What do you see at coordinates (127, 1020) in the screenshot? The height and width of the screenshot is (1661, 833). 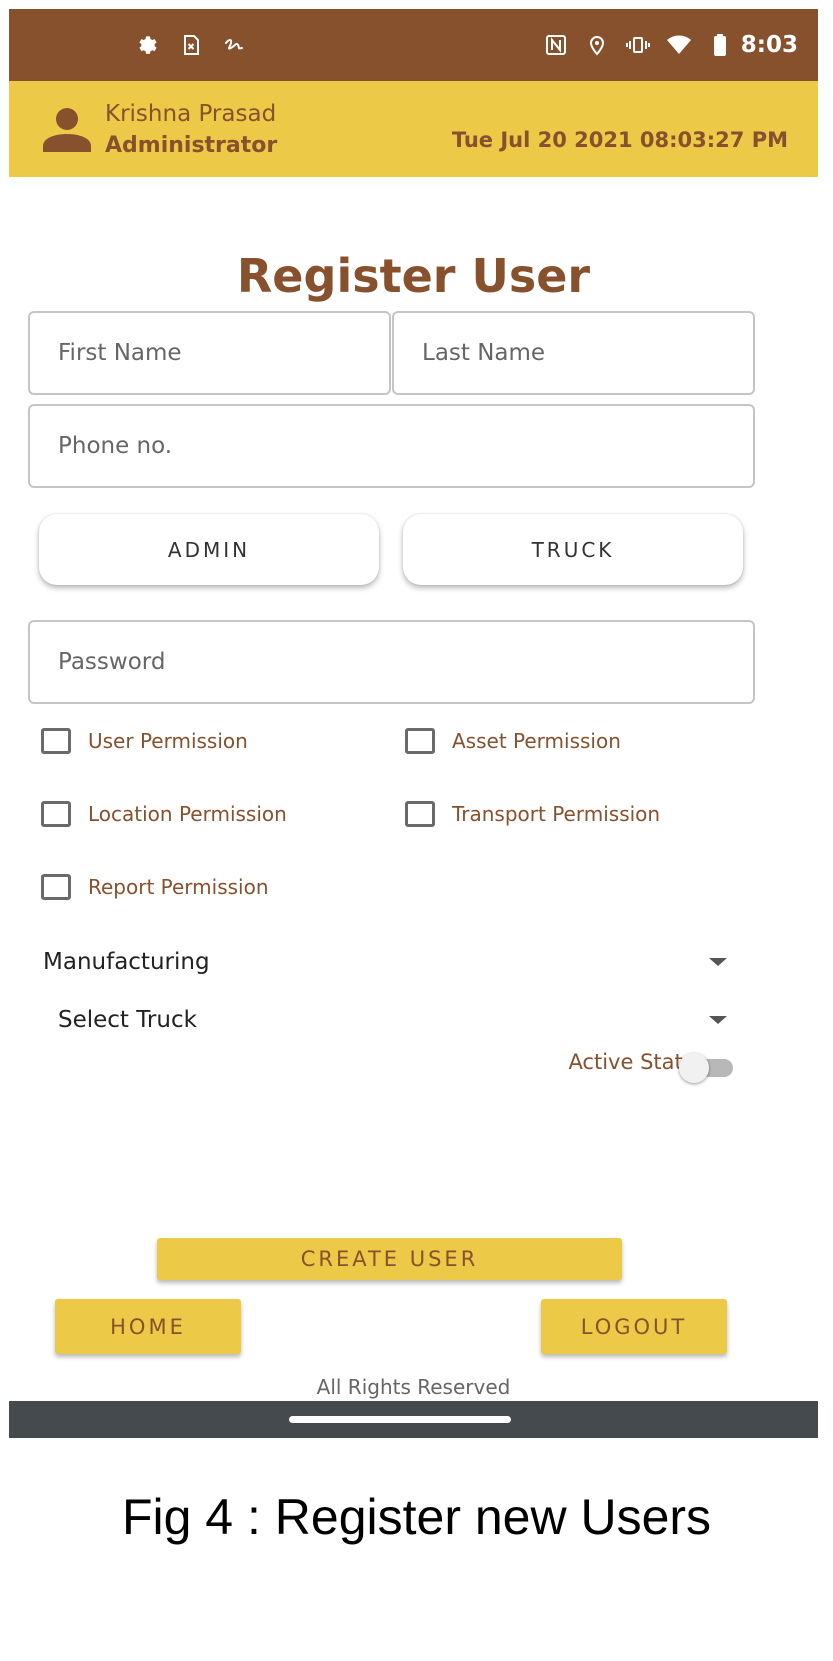 I see `truck-selected: Select Truck` at bounding box center [127, 1020].